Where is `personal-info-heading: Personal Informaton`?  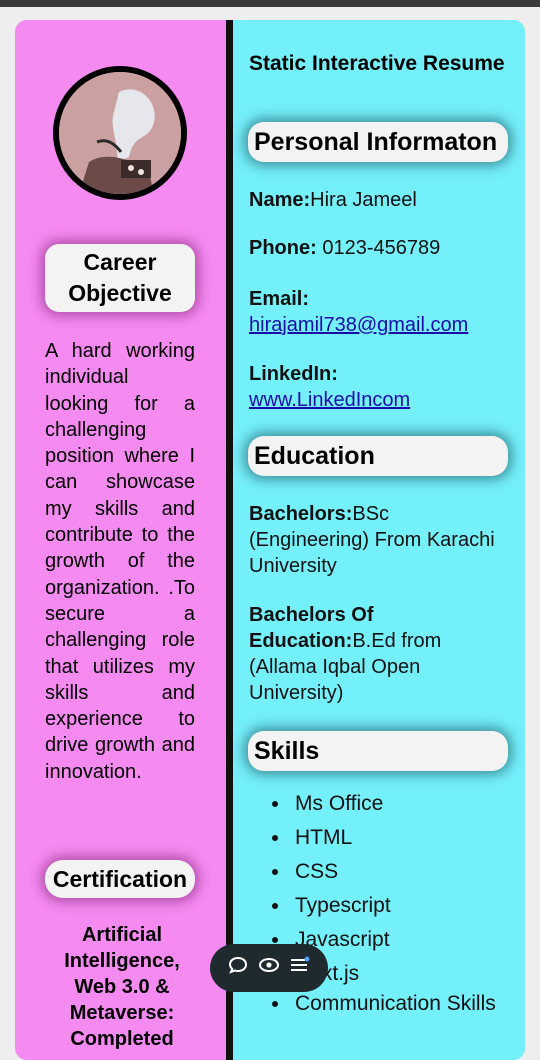 personal-info-heading: Personal Informaton is located at coordinates (378, 142).